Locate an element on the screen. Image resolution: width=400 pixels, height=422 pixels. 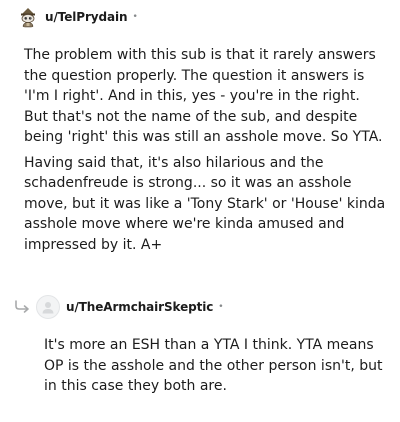
comment-1-header: u/TelPrydain • is located at coordinates (77, 17).